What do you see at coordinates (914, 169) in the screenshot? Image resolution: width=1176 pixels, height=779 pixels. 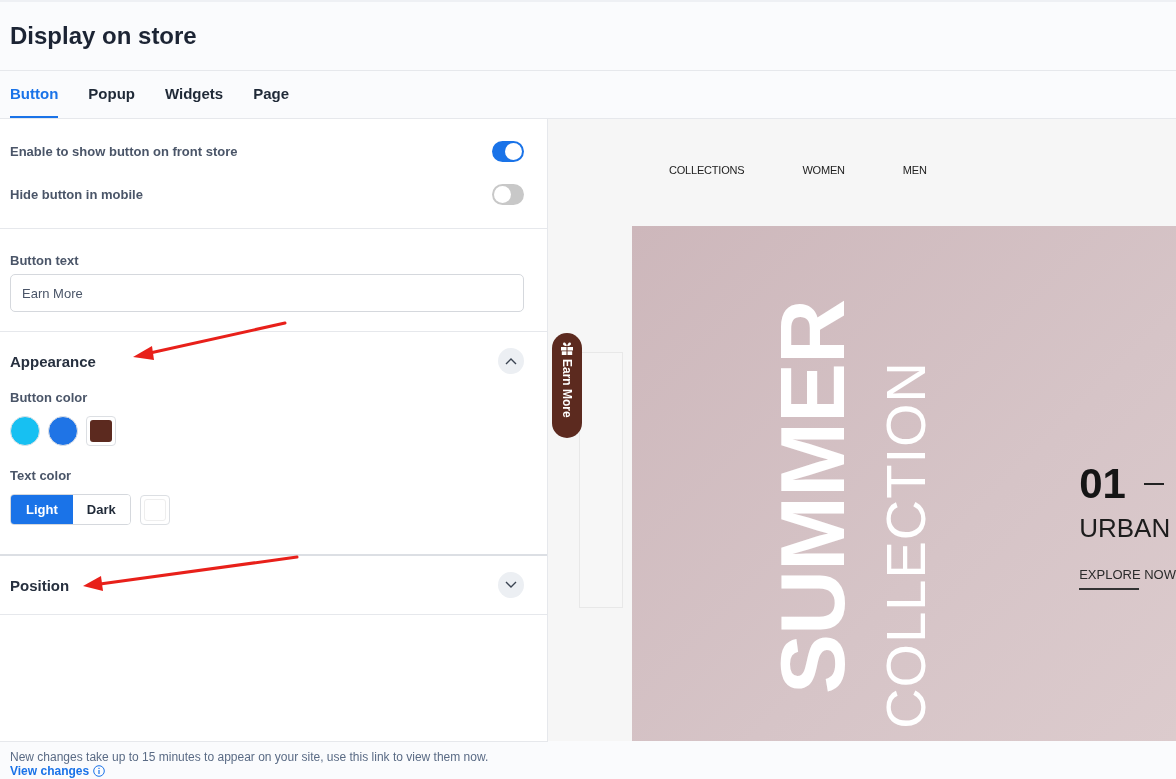 I see `nav-link: MEN` at bounding box center [914, 169].